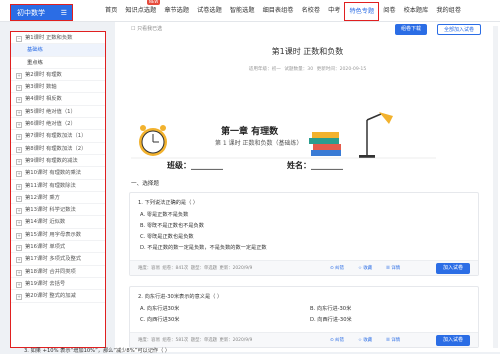  I want to click on nav-item: 校本题库, so click(416, 11).